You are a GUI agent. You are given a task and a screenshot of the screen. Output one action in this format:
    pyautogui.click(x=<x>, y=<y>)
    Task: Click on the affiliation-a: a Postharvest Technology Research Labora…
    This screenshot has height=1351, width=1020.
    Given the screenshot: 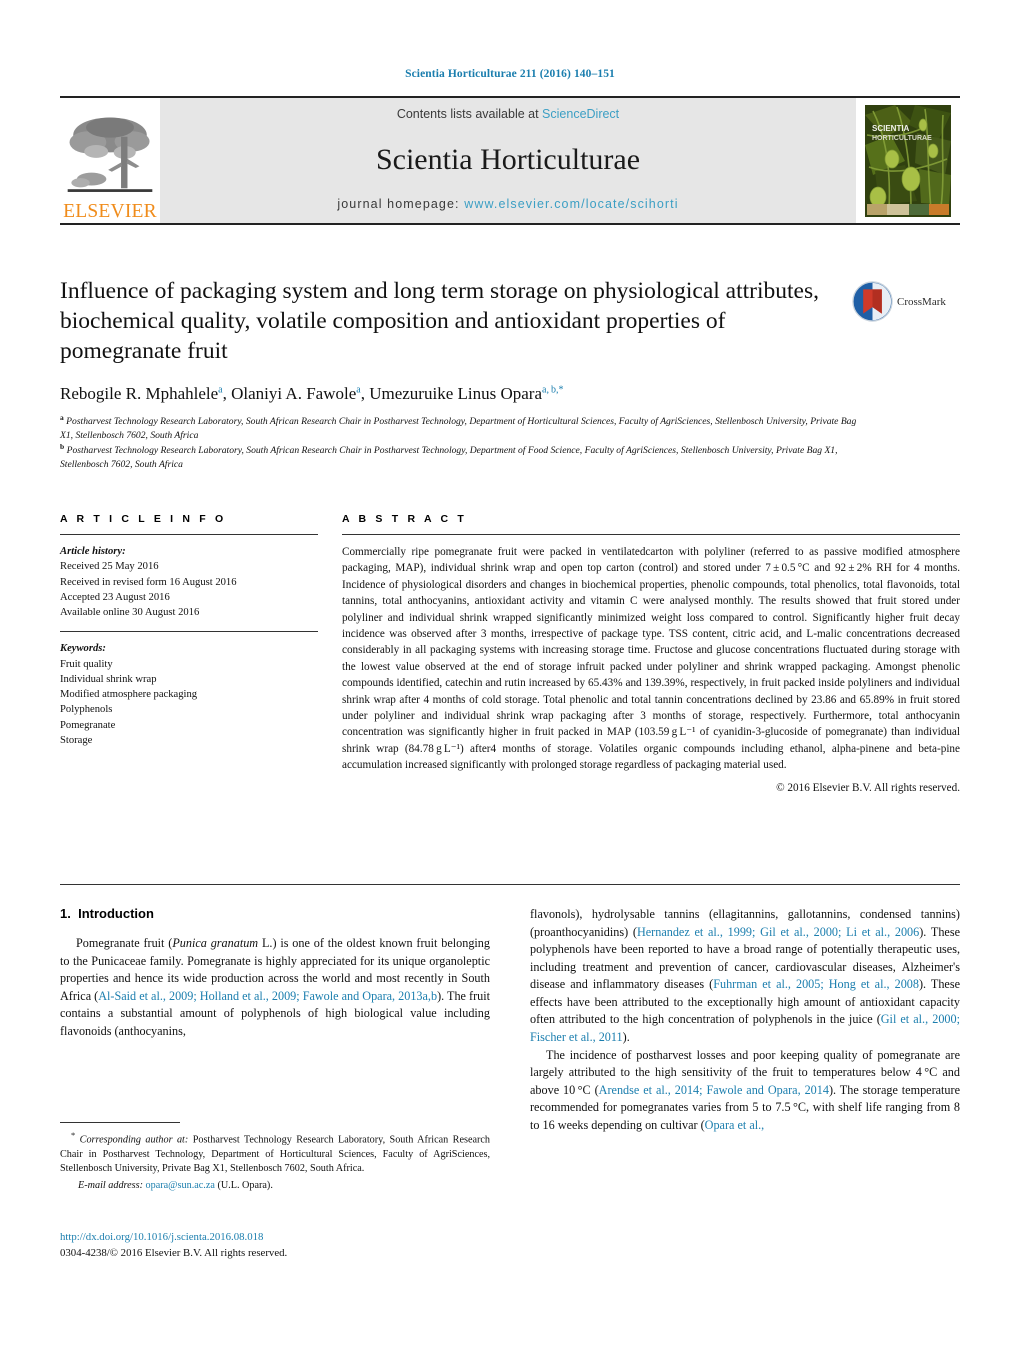 What is the action you would take?
    pyautogui.click(x=465, y=427)
    